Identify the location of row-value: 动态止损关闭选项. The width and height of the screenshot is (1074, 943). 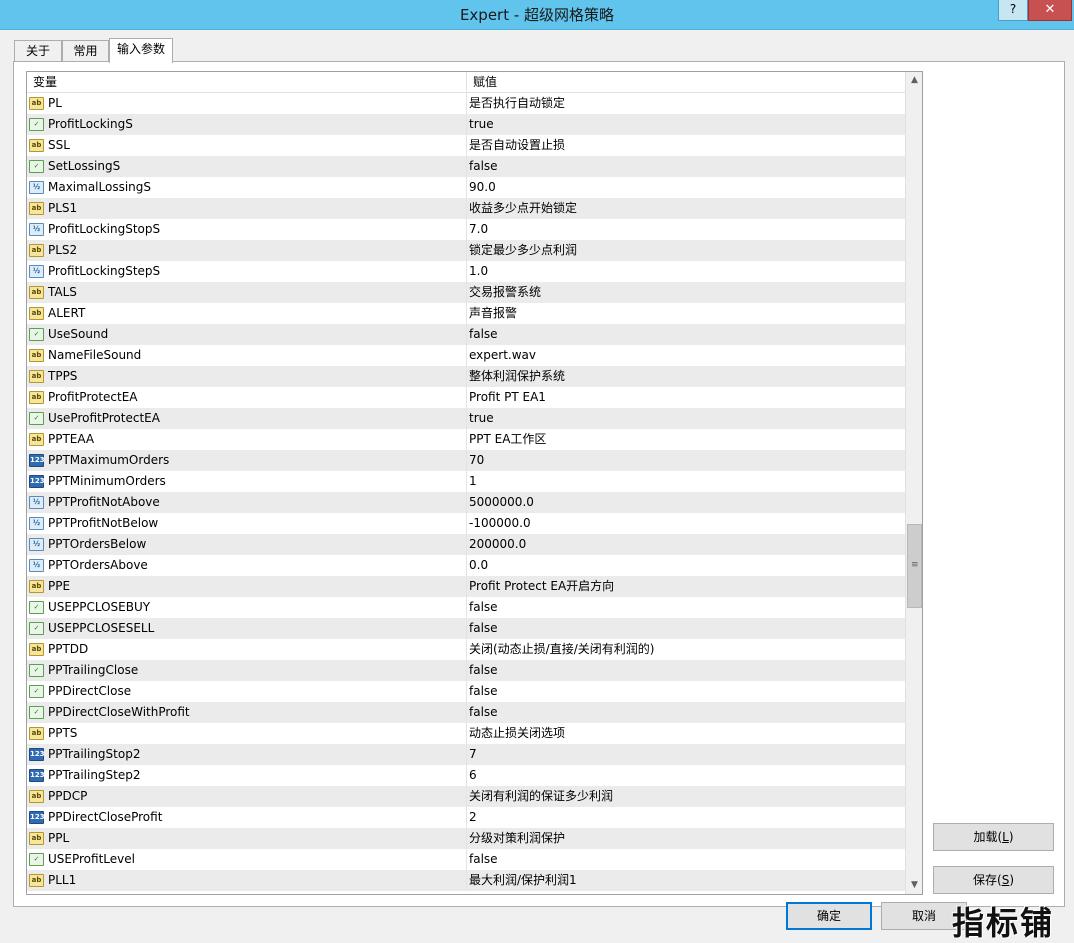
(517, 733).